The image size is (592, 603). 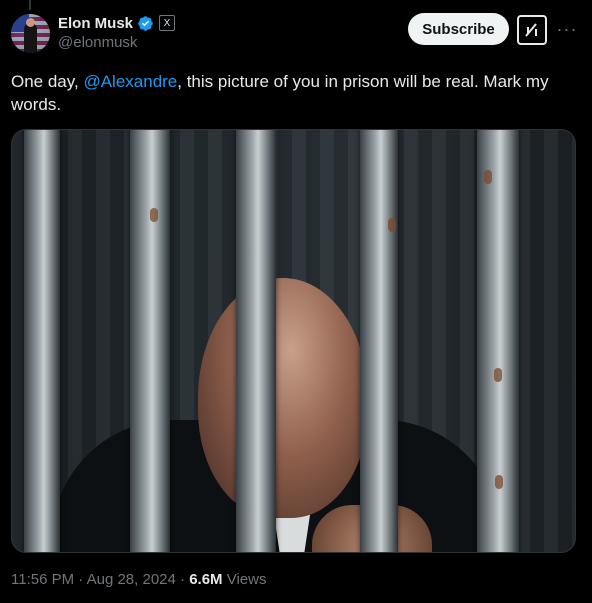 I want to click on avatar-head, so click(x=30, y=22).